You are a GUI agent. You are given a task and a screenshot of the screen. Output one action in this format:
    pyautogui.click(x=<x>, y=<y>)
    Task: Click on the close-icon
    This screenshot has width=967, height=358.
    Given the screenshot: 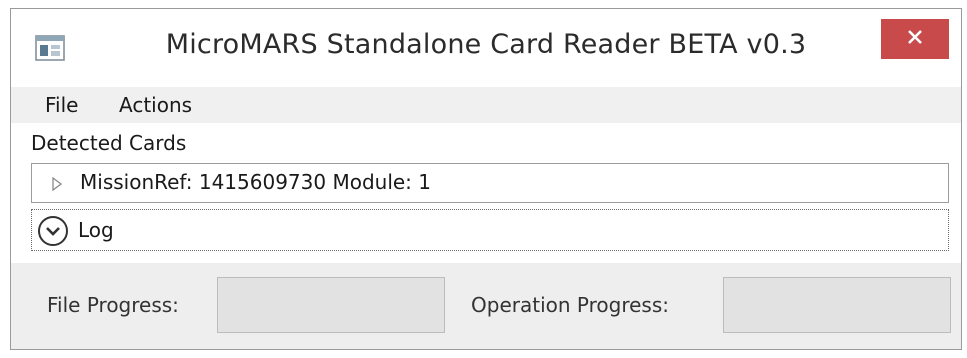 What is the action you would take?
    pyautogui.click(x=915, y=39)
    